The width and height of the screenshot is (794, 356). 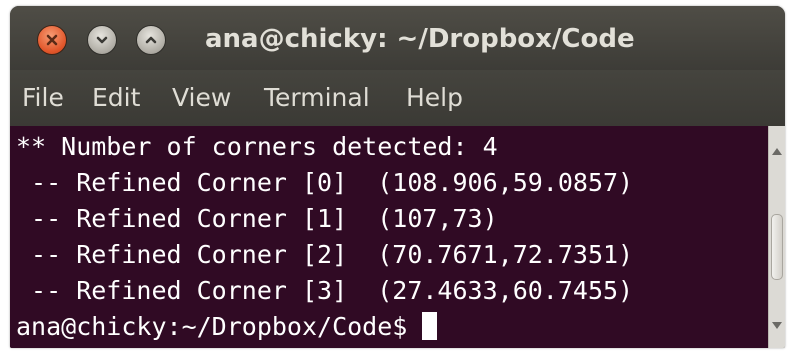 What do you see at coordinates (777, 247) in the screenshot?
I see `scrollbar-thumb` at bounding box center [777, 247].